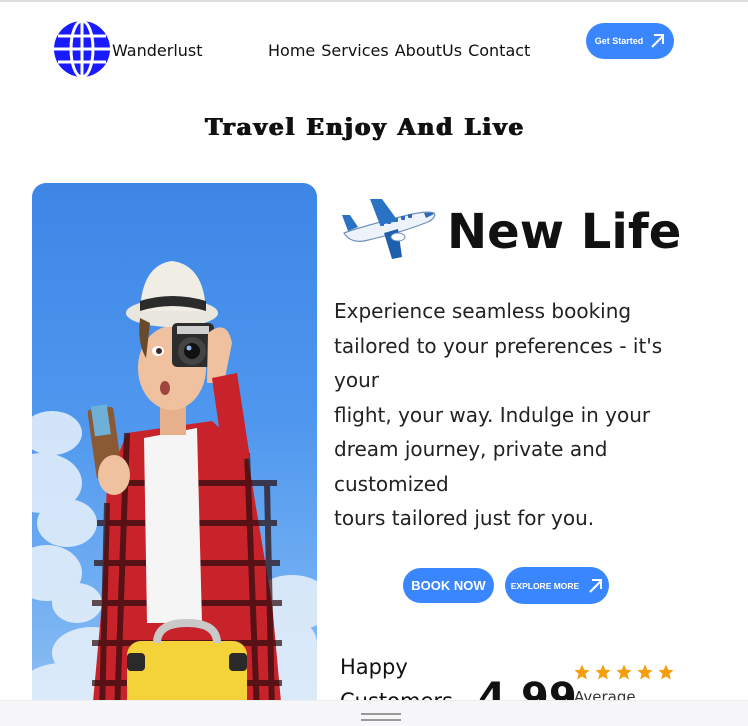 The width and height of the screenshot is (748, 726). I want to click on nav-contact: Contact, so click(499, 51).